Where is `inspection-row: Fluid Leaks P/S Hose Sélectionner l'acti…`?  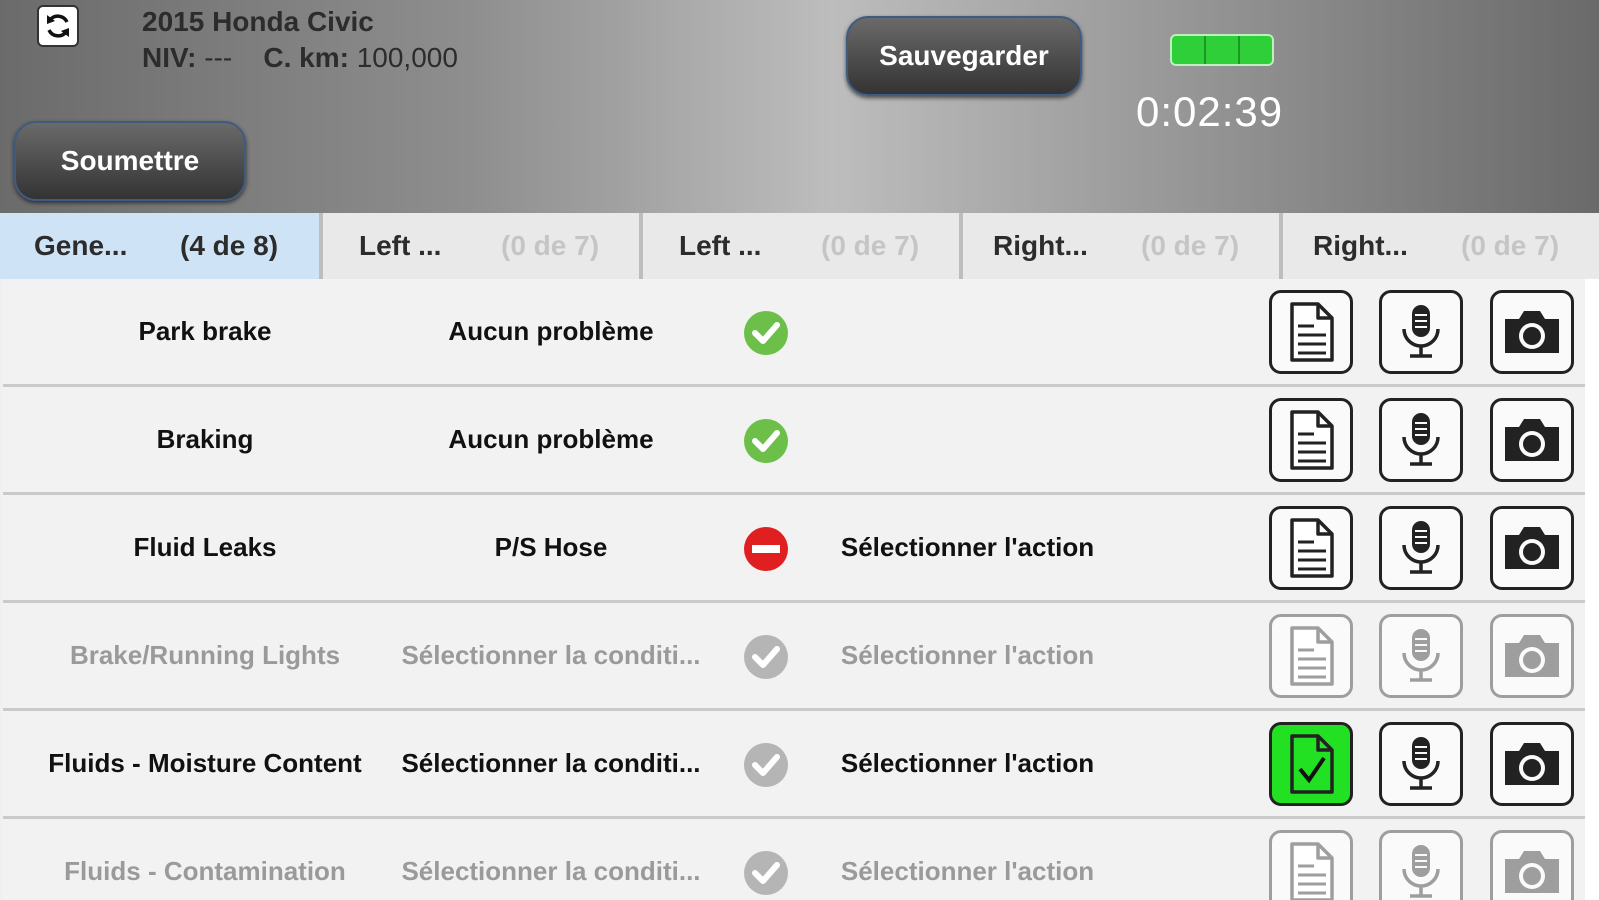
inspection-row: Fluid Leaks P/S Hose Sélectionner l'acti… is located at coordinates (794, 549).